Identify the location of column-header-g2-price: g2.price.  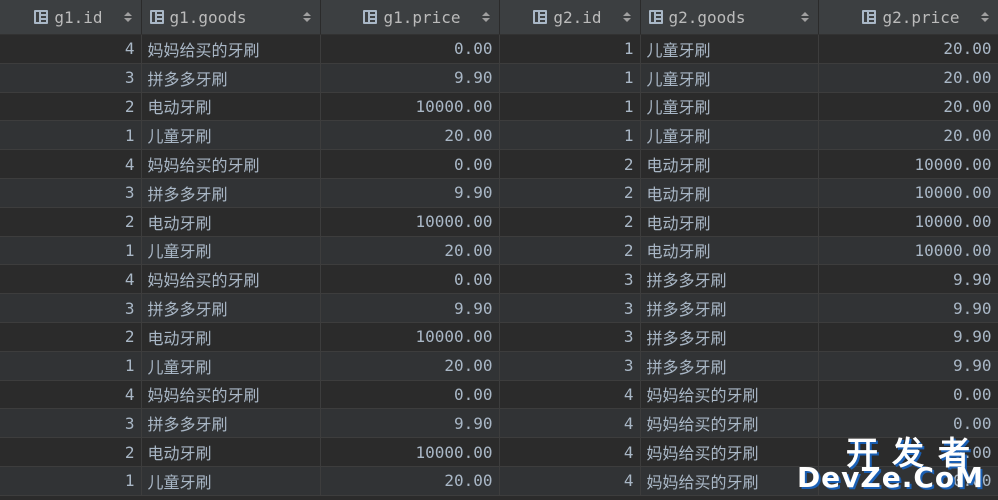
(908, 17).